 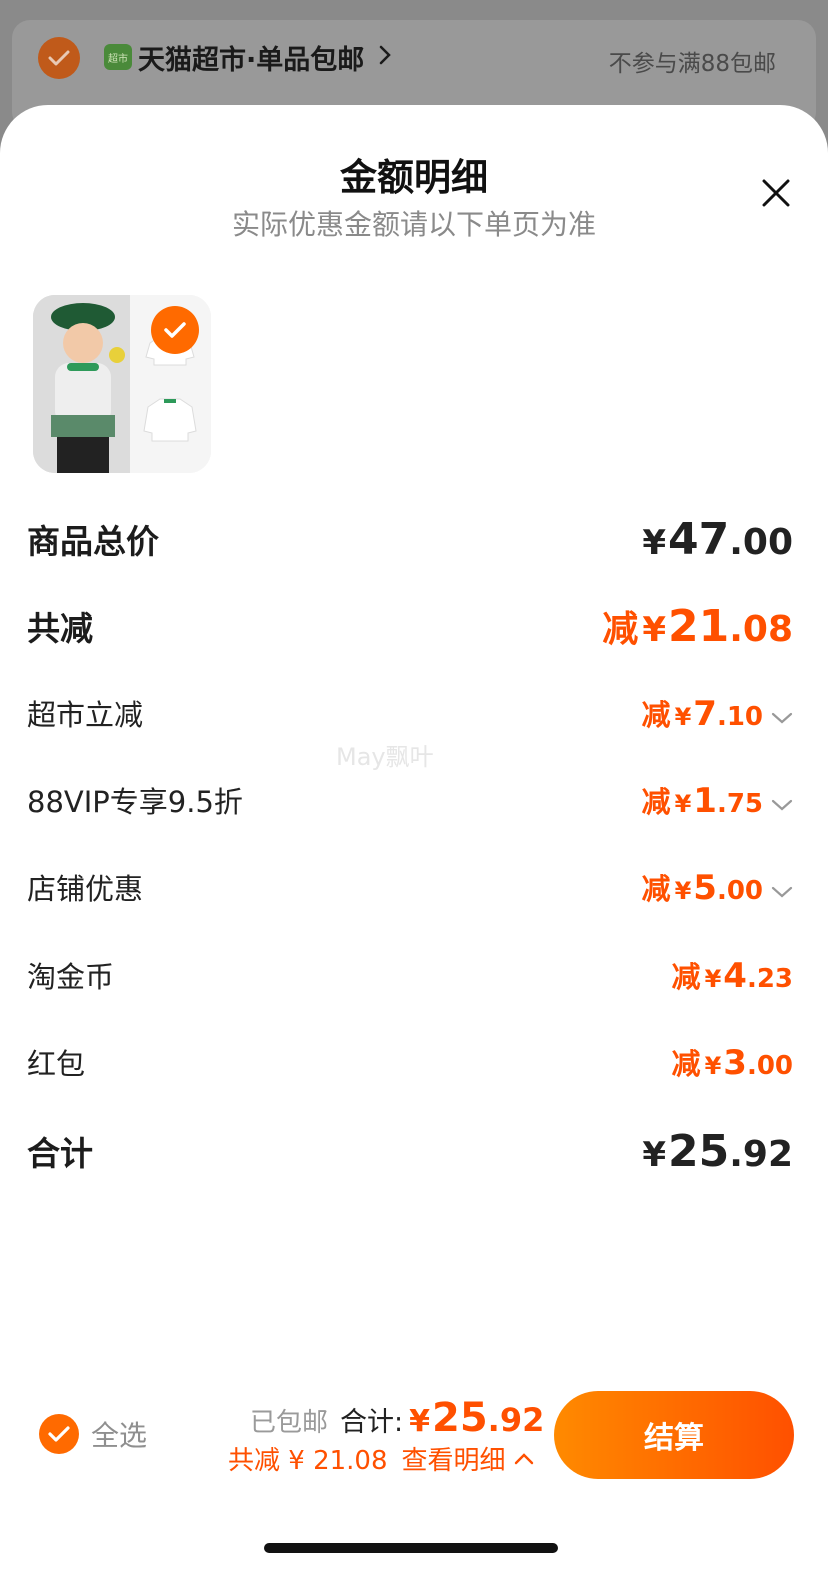 What do you see at coordinates (717, 1151) in the screenshot?
I see `grand-total-amount: ¥ 25 .92` at bounding box center [717, 1151].